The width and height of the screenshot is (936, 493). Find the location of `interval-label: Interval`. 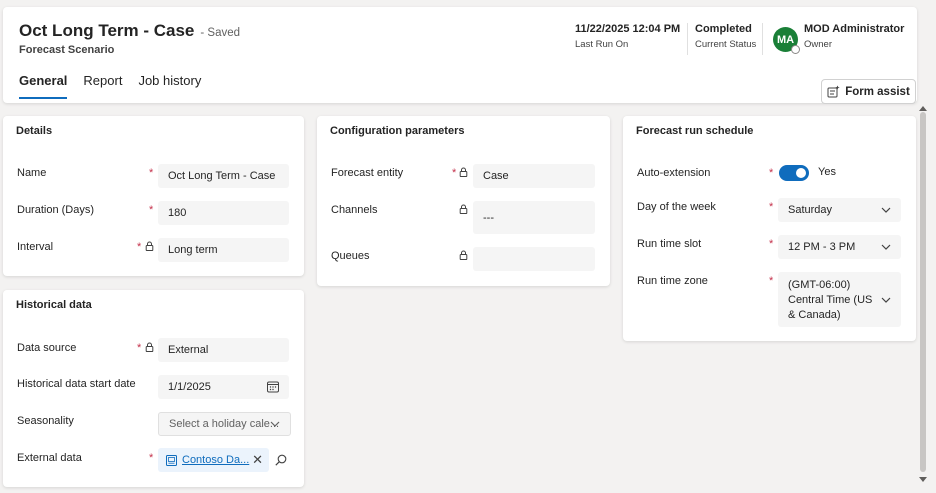

interval-label: Interval is located at coordinates (35, 247).